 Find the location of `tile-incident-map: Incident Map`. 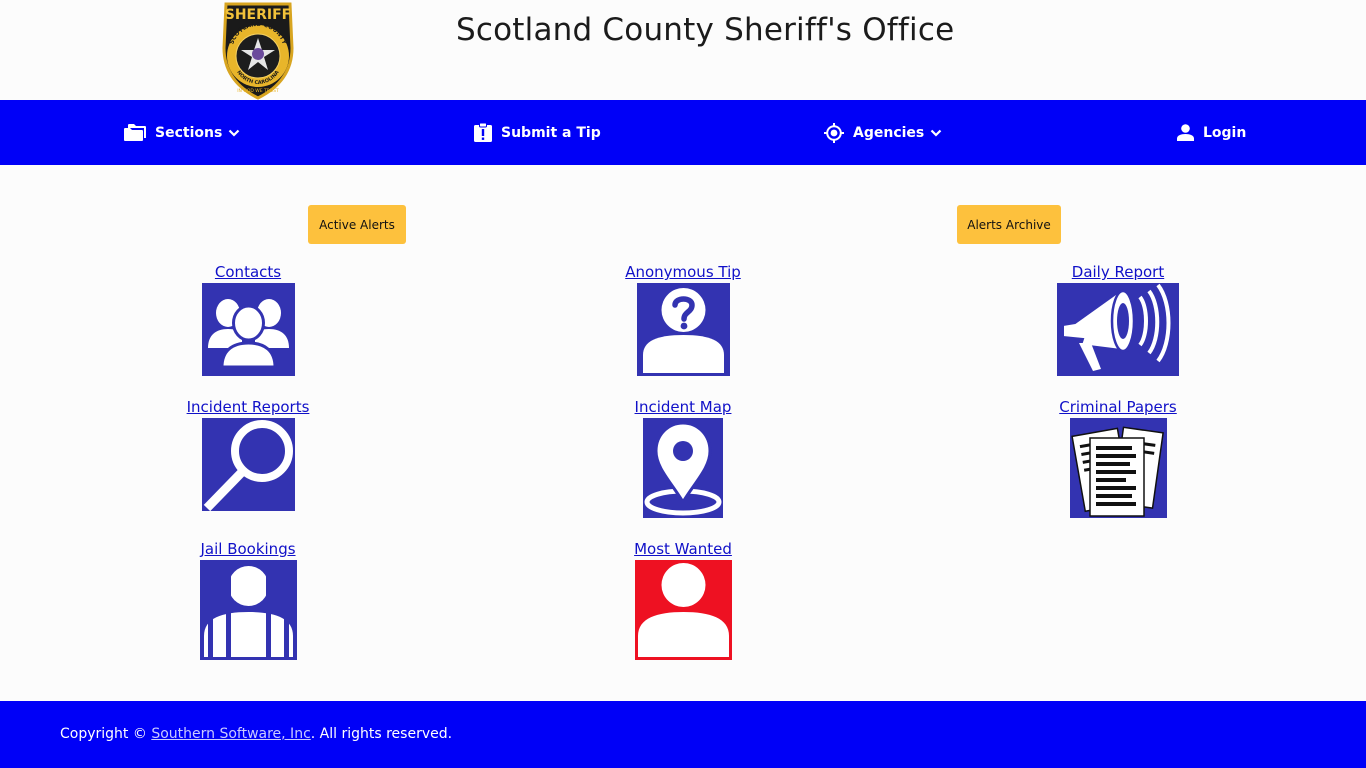

tile-incident-map: Incident Map is located at coordinates (683, 458).